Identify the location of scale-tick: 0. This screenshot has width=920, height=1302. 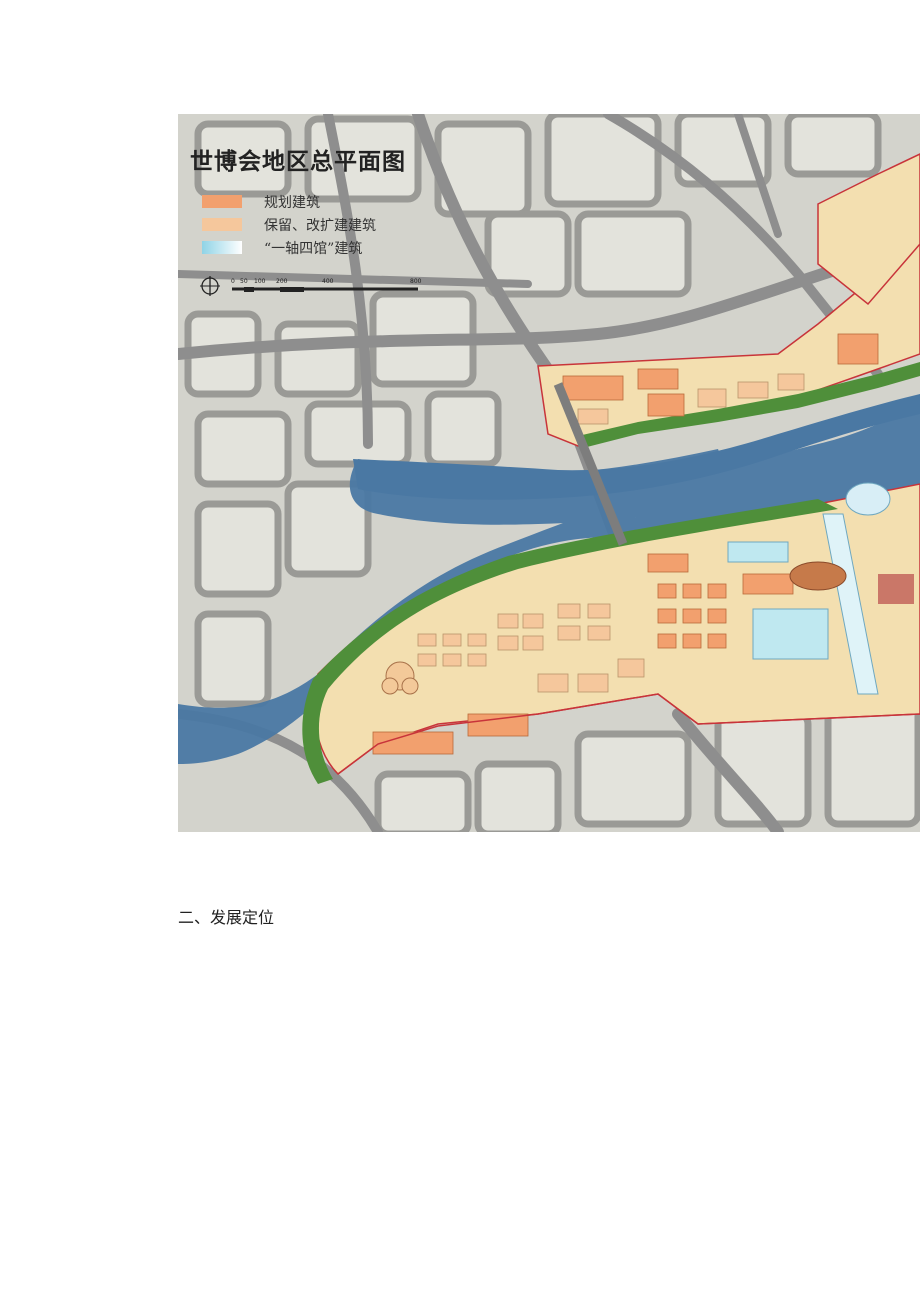
(233, 281).